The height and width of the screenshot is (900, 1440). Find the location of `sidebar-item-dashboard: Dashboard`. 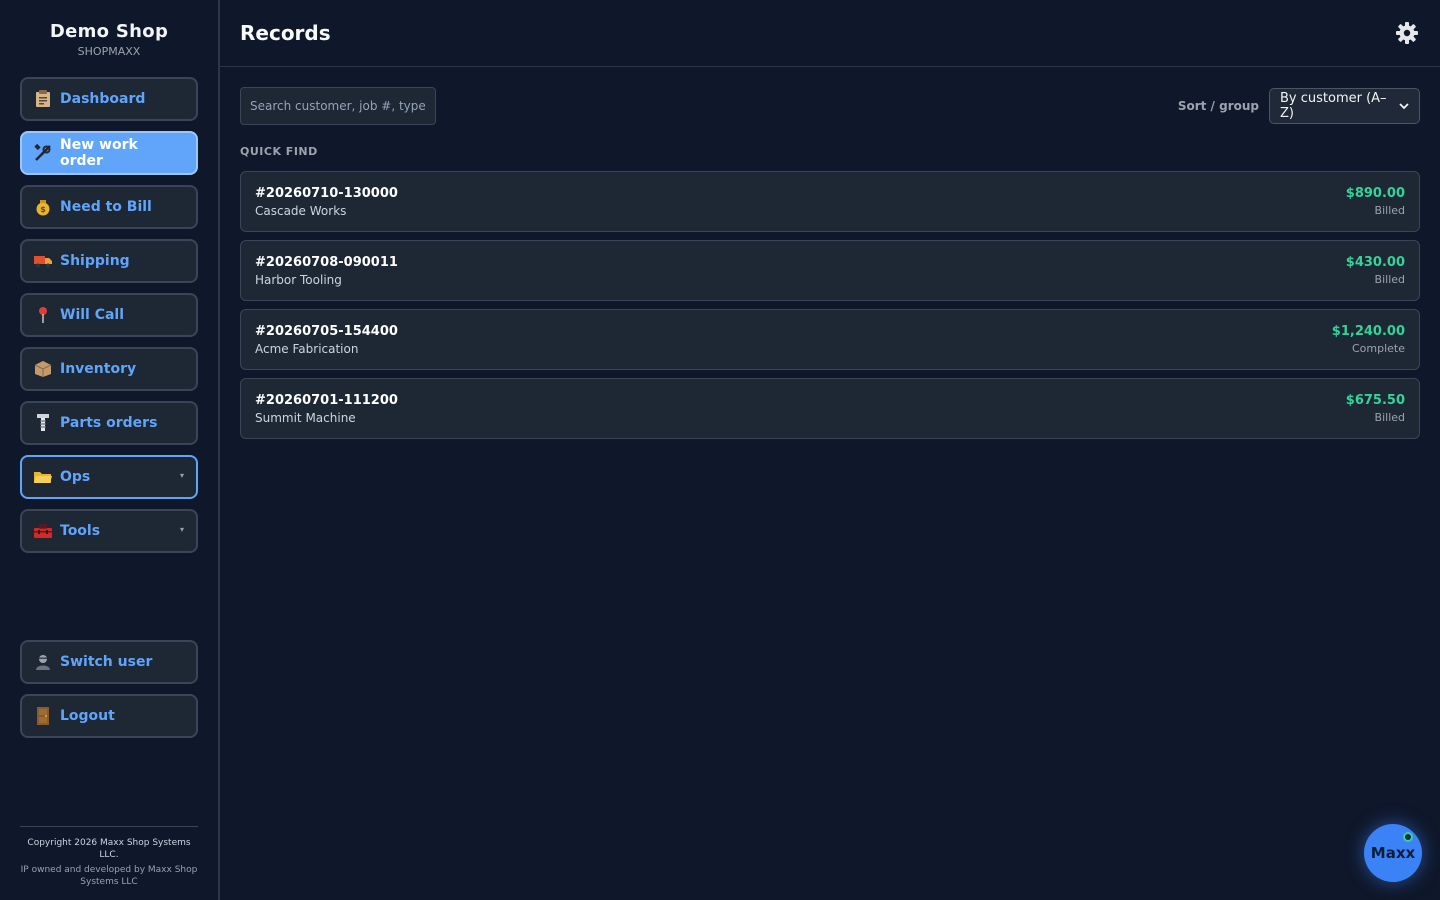

sidebar-item-dashboard: Dashboard is located at coordinates (109, 99).